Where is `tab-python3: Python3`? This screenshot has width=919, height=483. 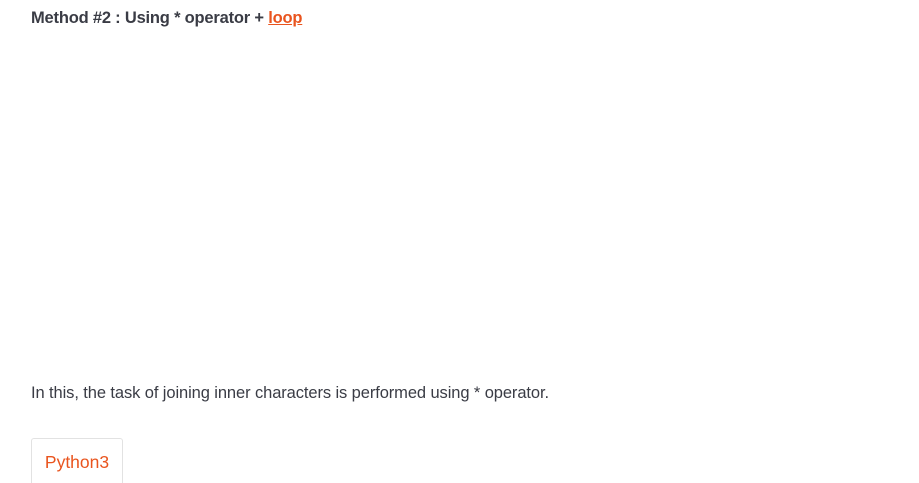 tab-python3: Python3 is located at coordinates (77, 460).